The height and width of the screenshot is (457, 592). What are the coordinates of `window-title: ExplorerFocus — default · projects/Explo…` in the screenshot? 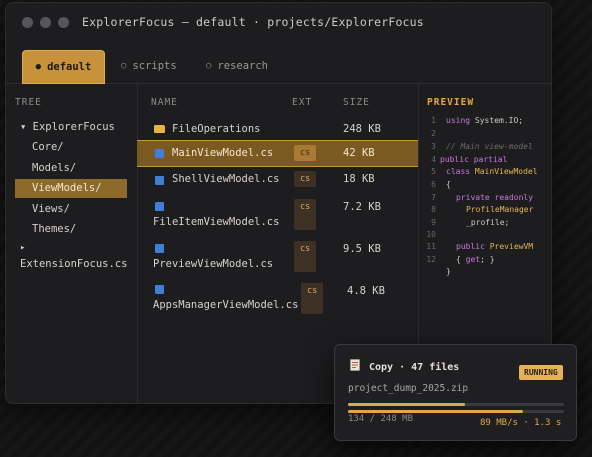 It's located at (253, 22).